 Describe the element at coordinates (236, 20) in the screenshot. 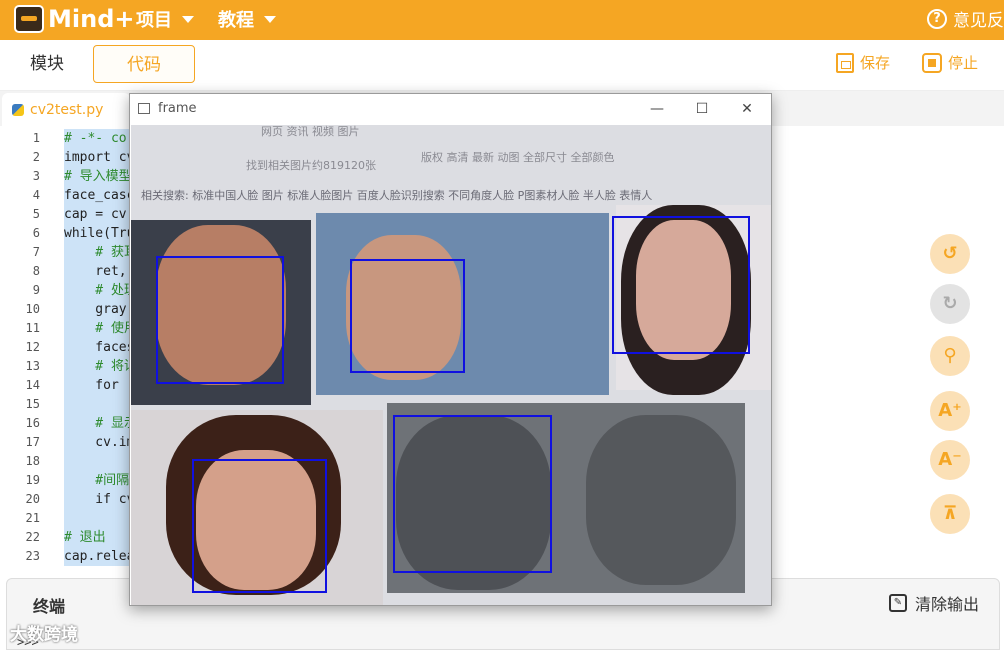

I see `menu-tutorials-label: 教程` at that location.